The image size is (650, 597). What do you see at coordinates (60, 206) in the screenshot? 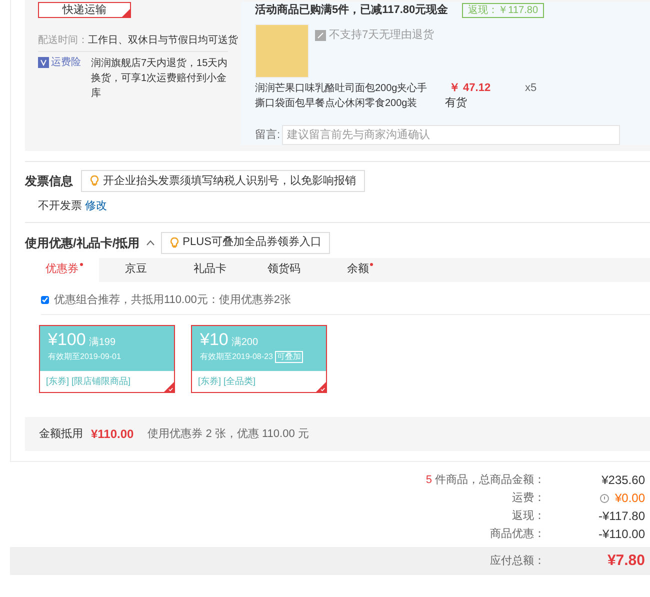
I see `invoice-value: 不开发票` at bounding box center [60, 206].